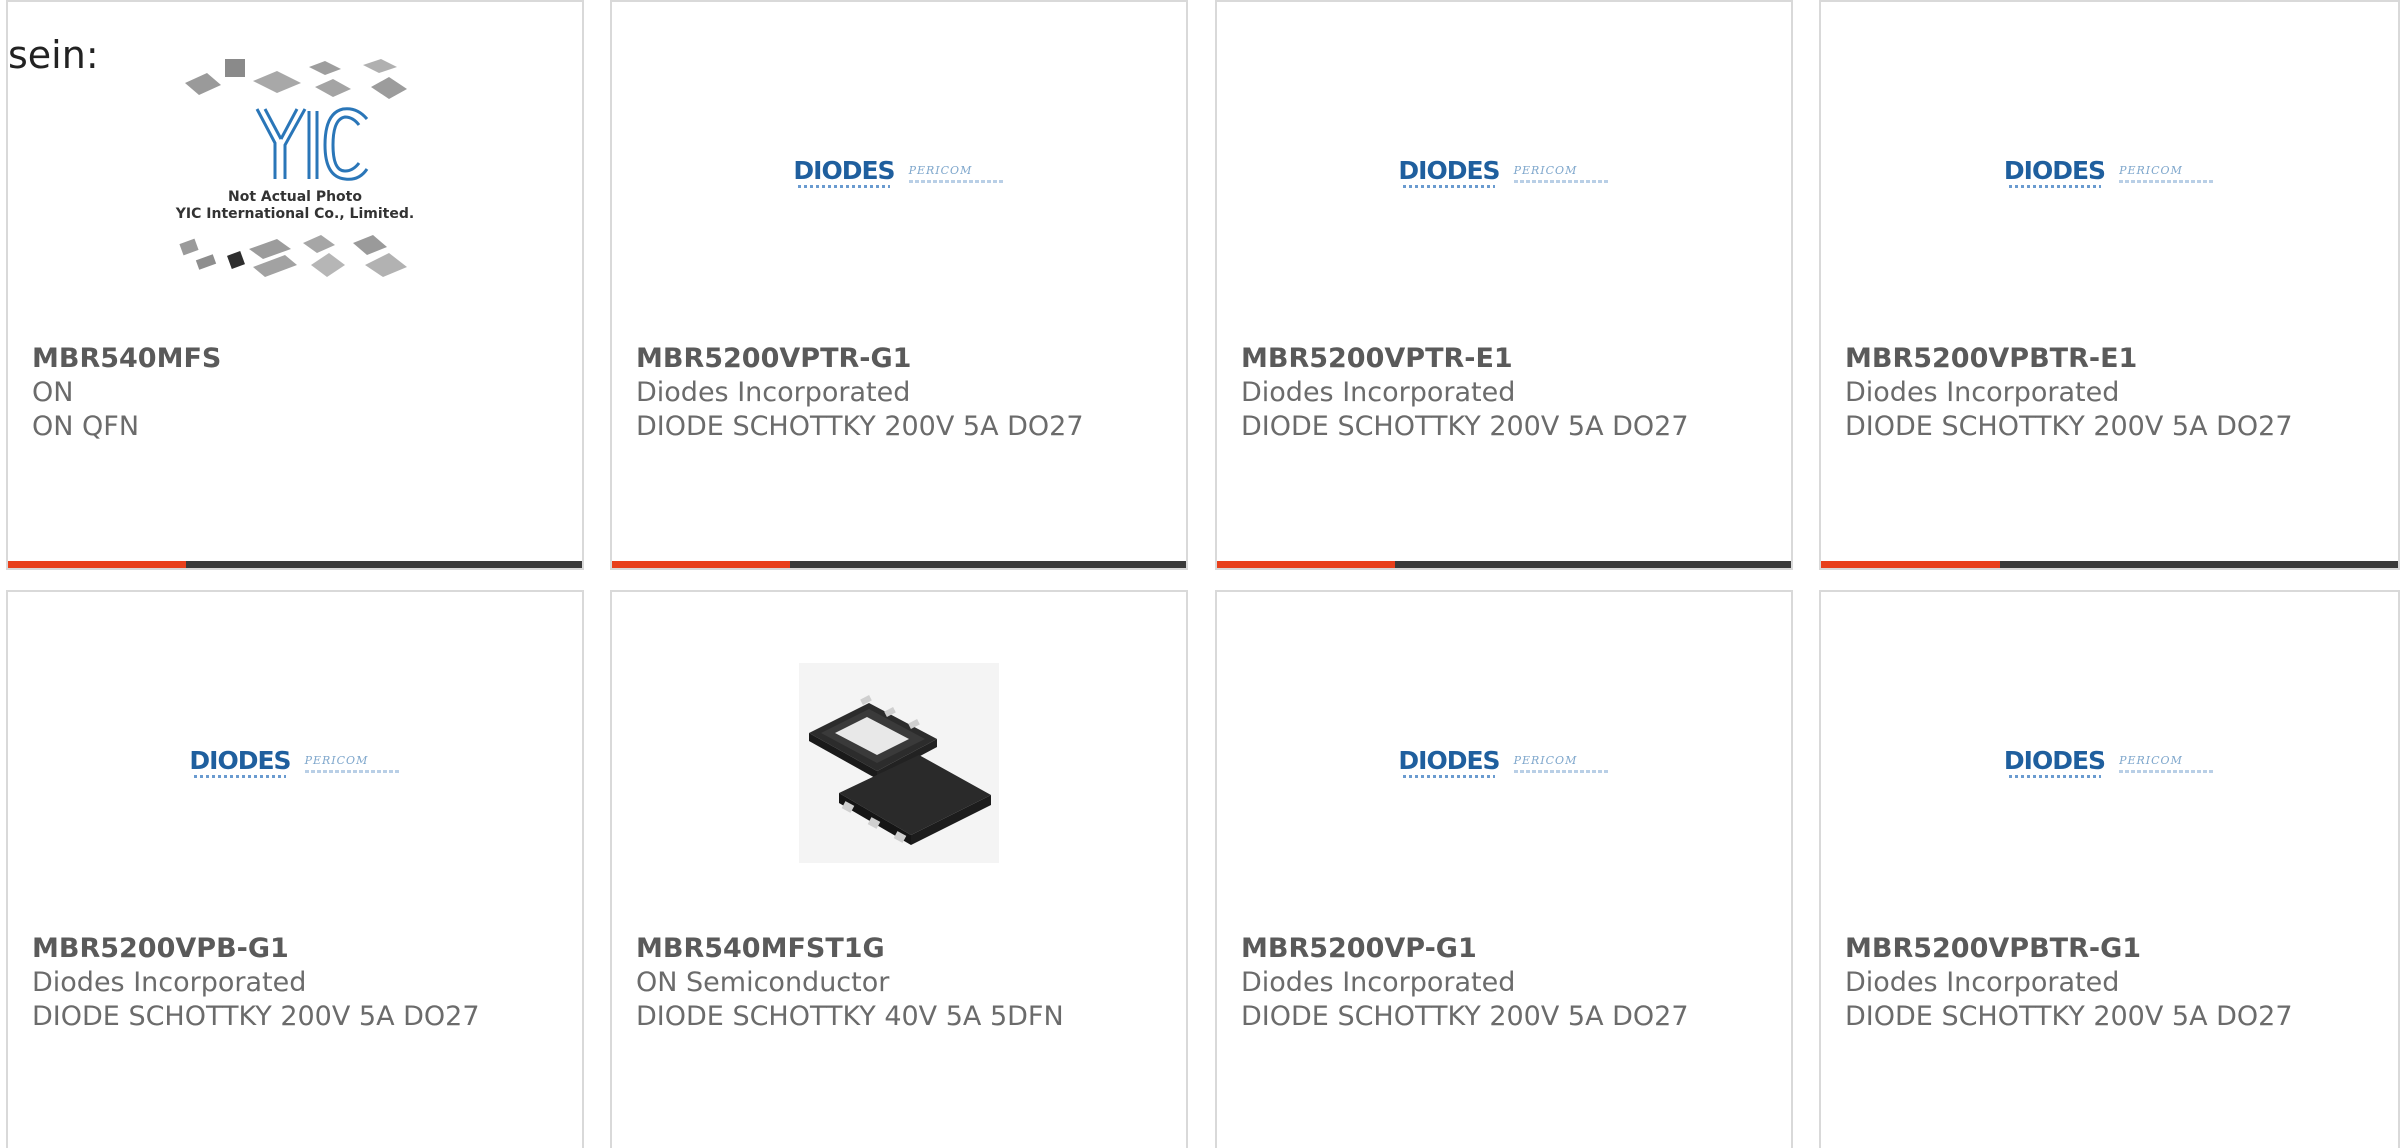  I want to click on part-number: MBR540MFST1G, so click(907, 949).